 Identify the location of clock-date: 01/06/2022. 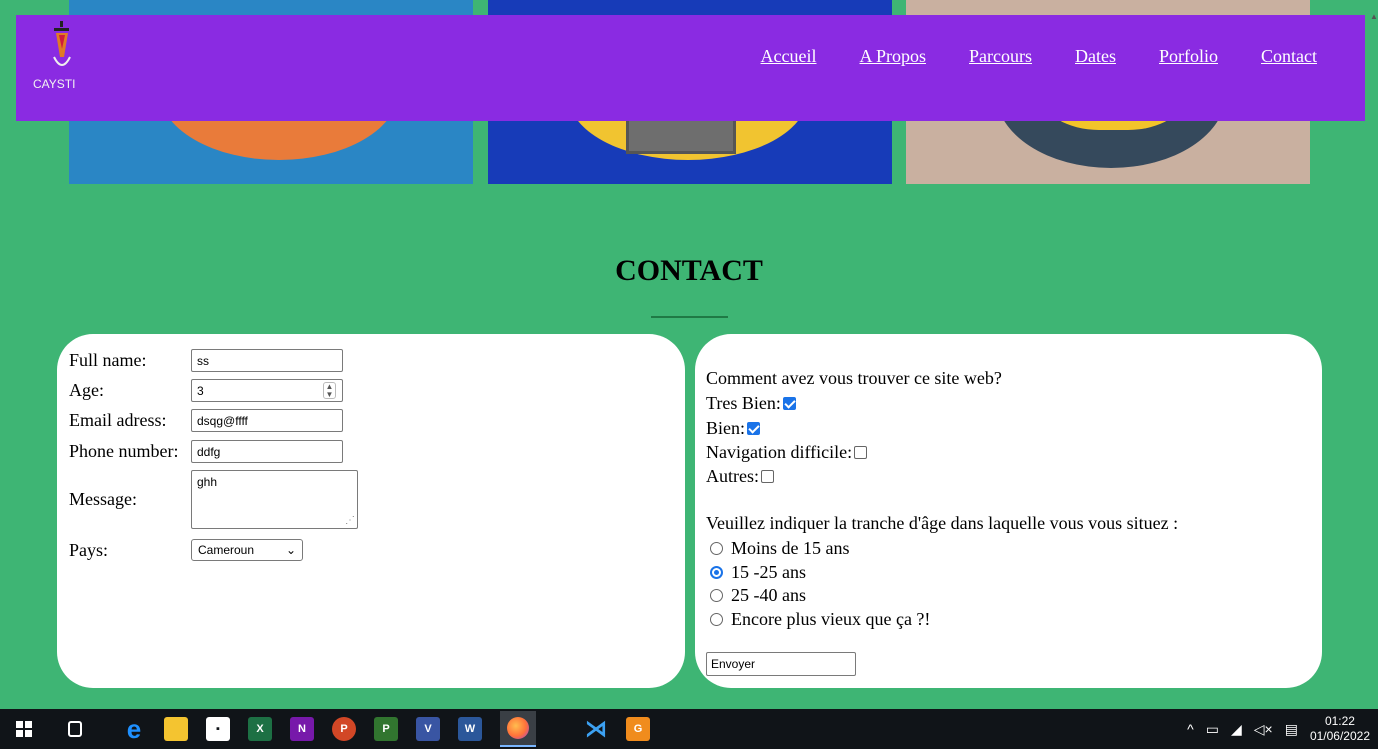
(1339, 736).